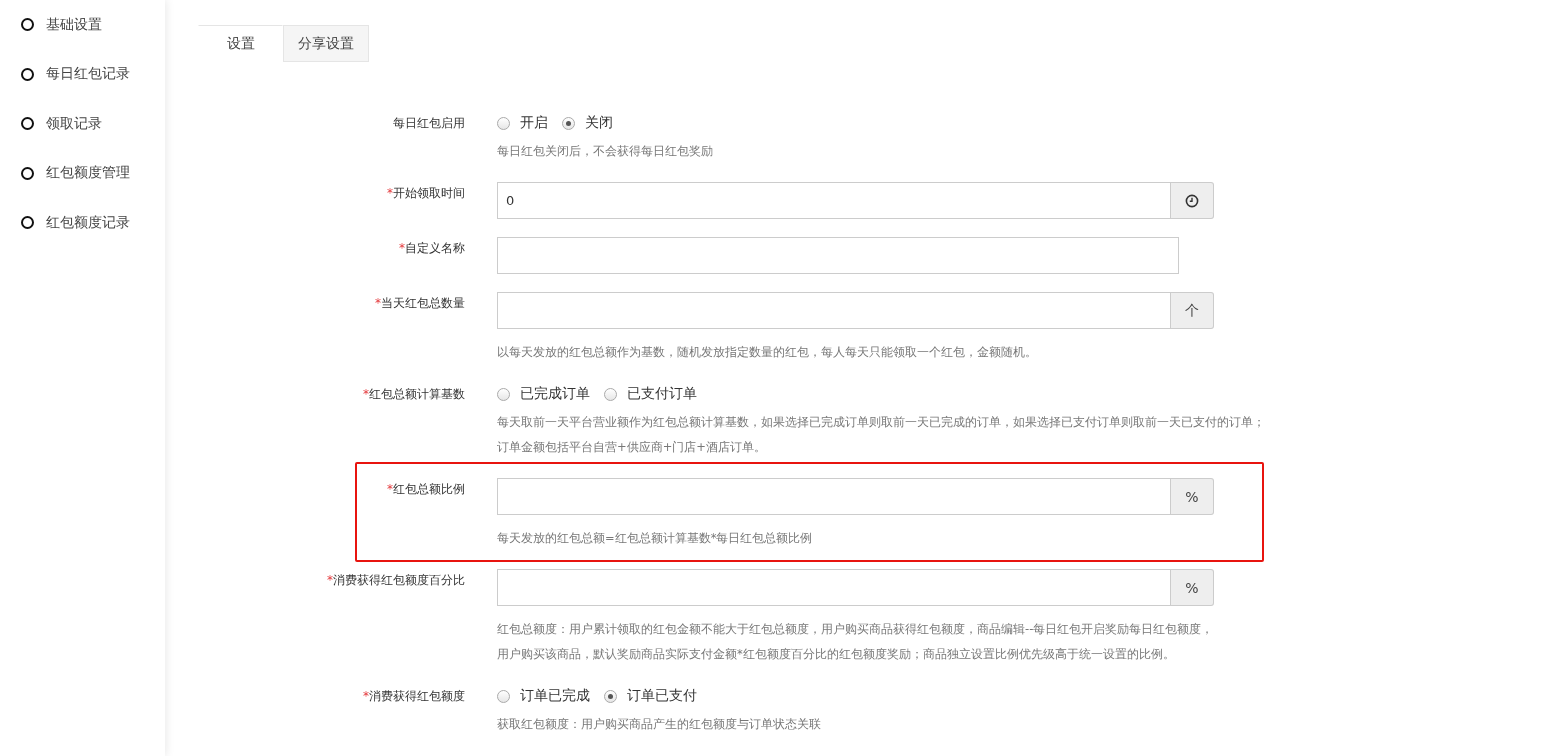  I want to click on help-text: 红包总额度：用户累计领取的红包金额不能大于红包总额度，用户购买商品获得红包额度，商品编辑--每日红包开启奖励每日红包额度，, so click(856, 629).